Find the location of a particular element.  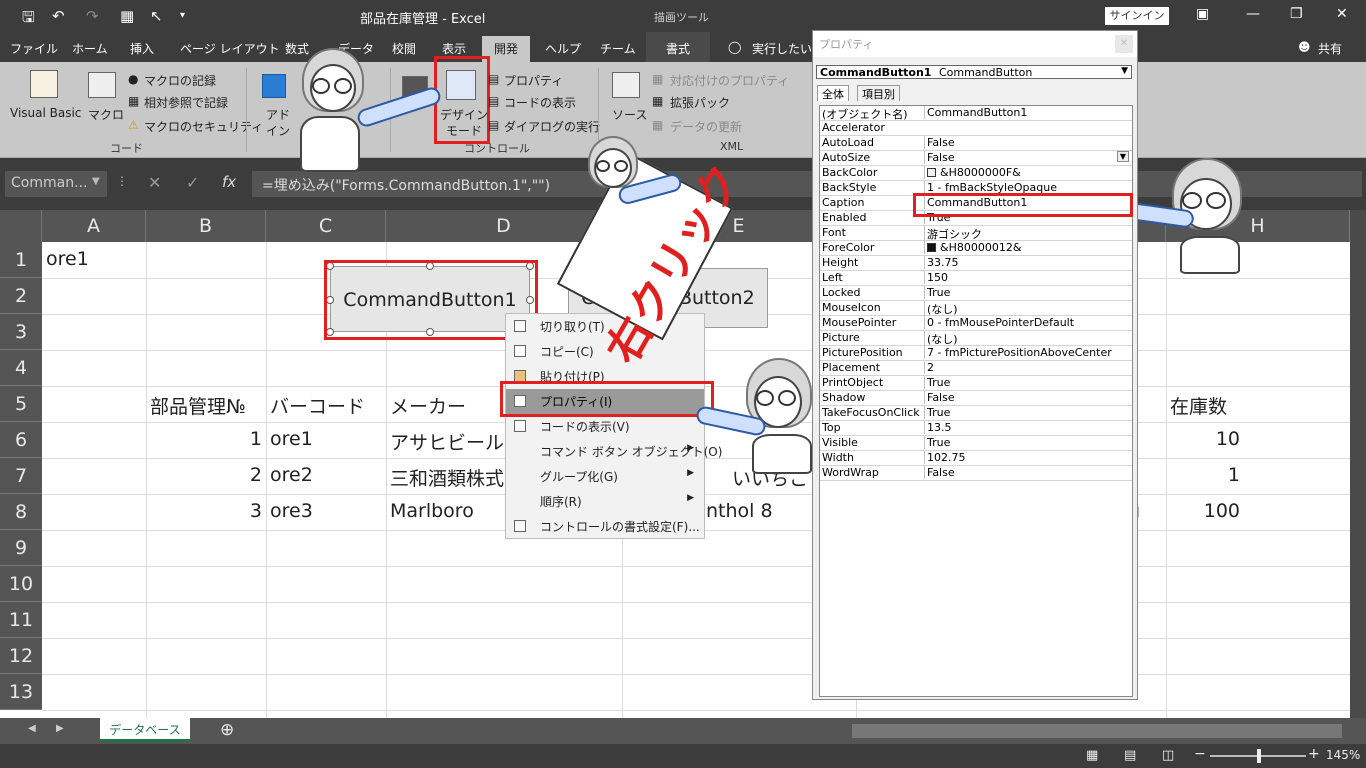

property-row: Height 33.75 is located at coordinates (976, 263).